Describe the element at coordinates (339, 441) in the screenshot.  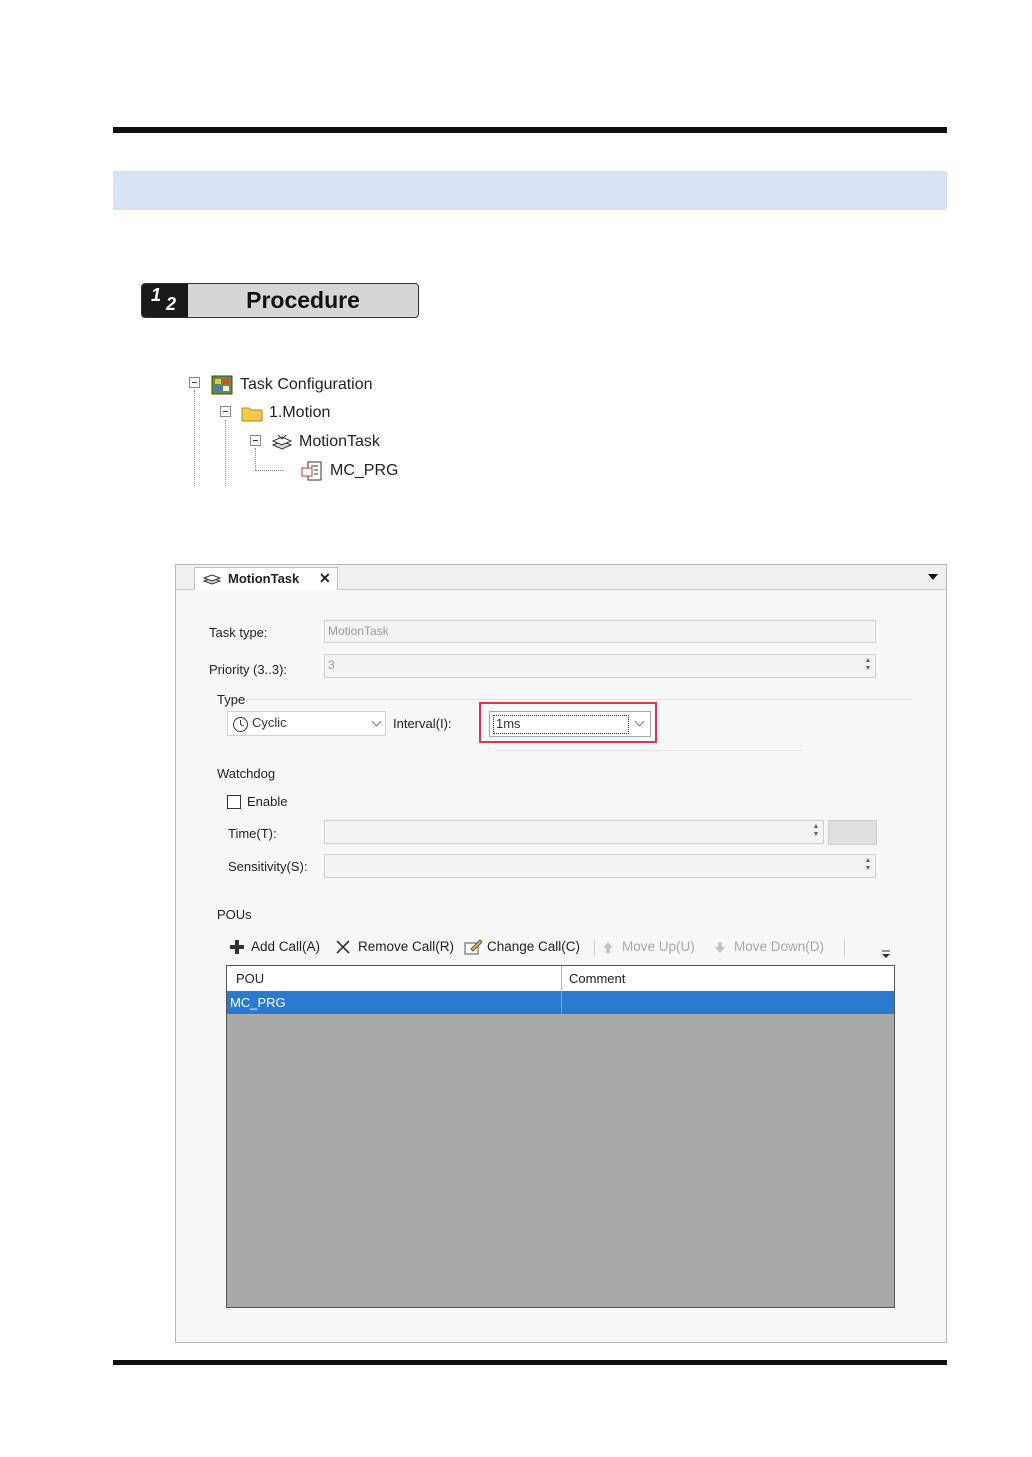
I see `tree-task-label: MotionTask` at that location.